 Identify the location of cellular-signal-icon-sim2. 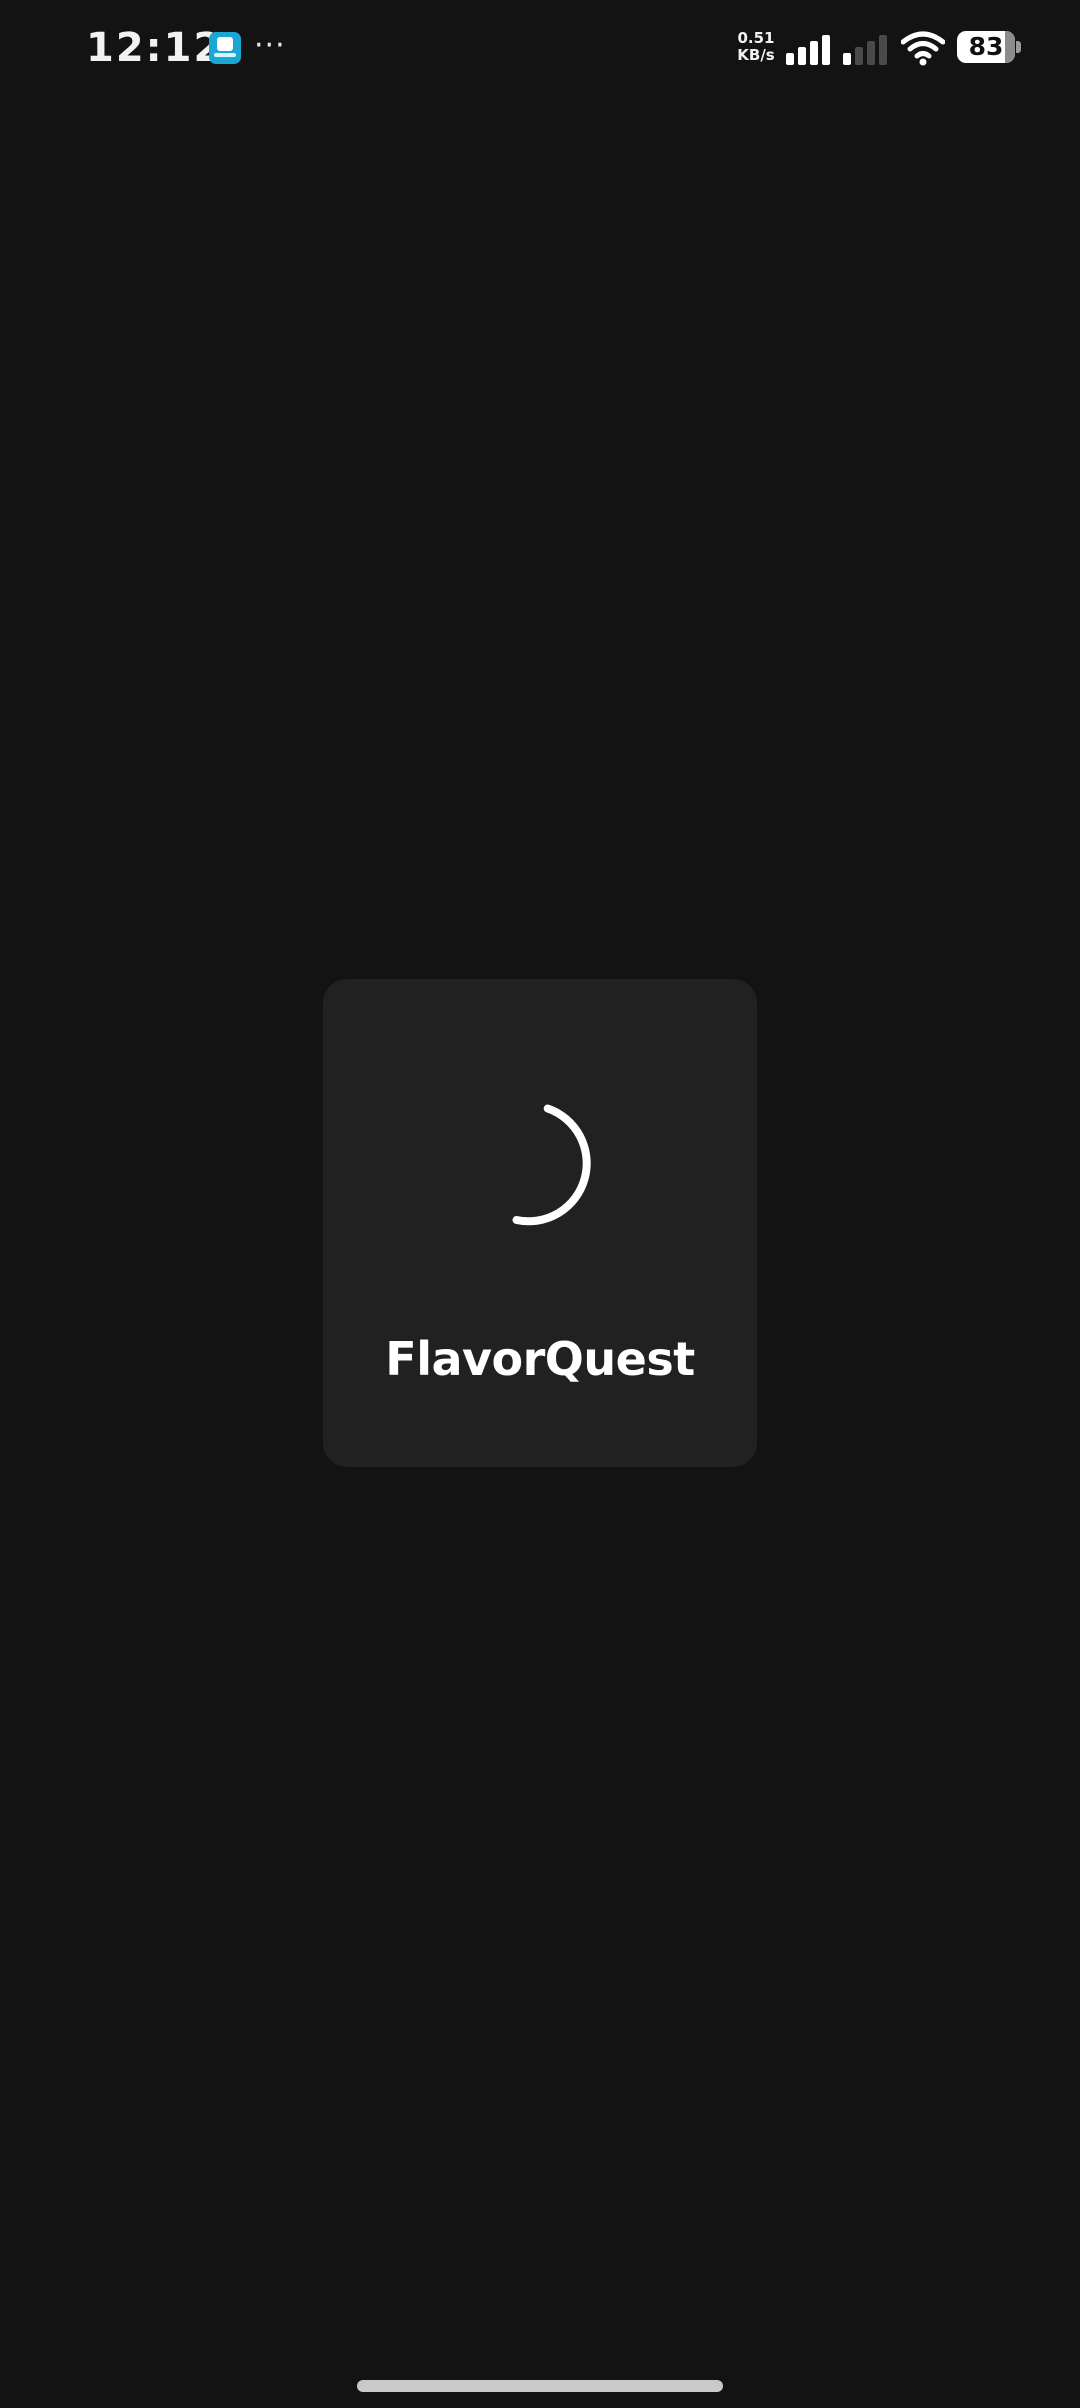
(867, 49).